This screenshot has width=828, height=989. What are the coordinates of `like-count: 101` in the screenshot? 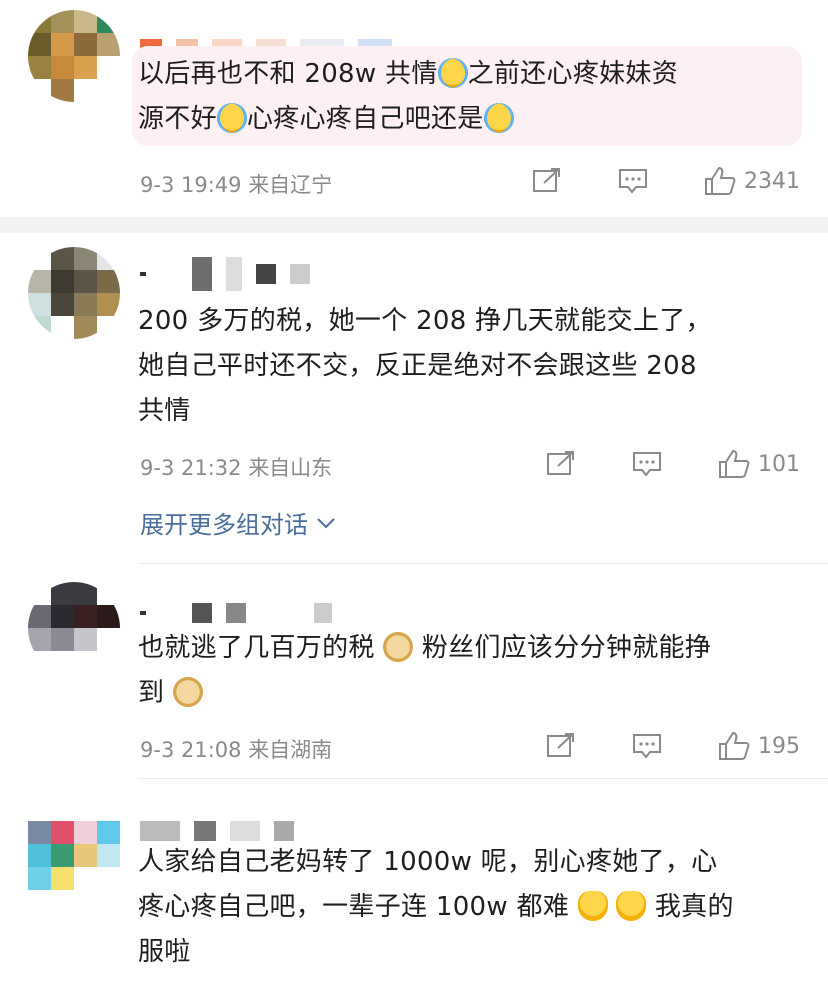 It's located at (779, 464).